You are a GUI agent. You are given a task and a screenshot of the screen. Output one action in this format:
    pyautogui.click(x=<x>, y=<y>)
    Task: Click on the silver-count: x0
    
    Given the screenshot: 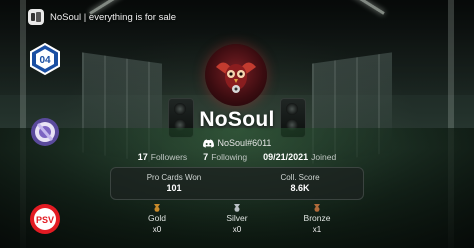 What is the action you would take?
    pyautogui.click(x=237, y=229)
    